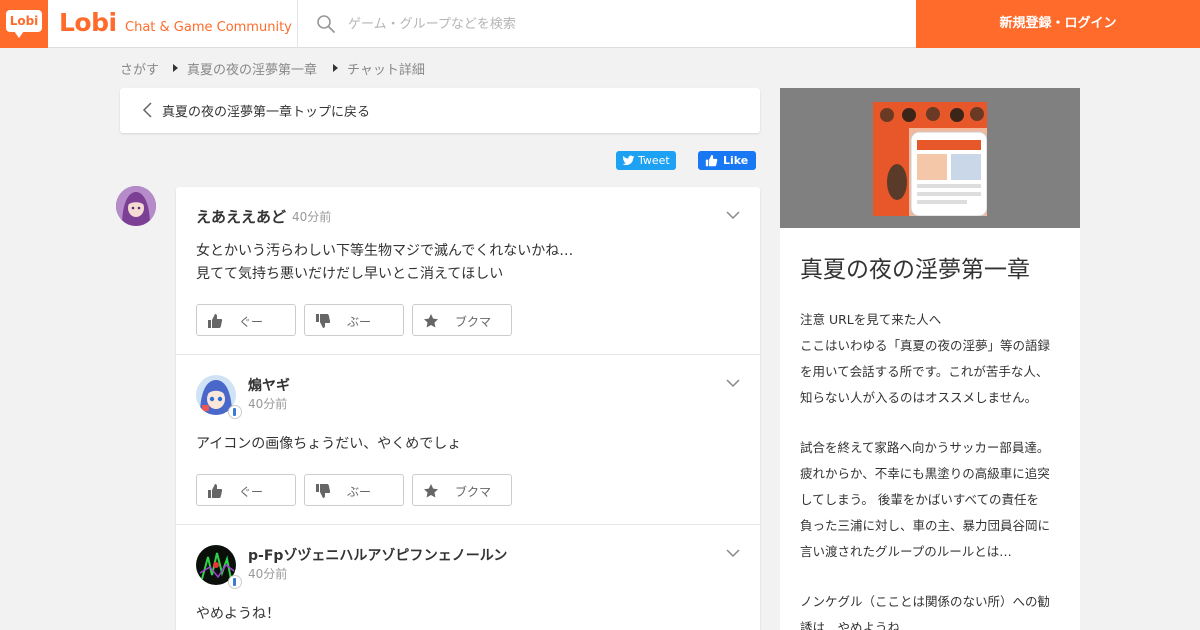 The width and height of the screenshot is (1200, 630). Describe the element at coordinates (850, 625) in the screenshot. I see `group-description-line: 誘は…やめようね` at that location.